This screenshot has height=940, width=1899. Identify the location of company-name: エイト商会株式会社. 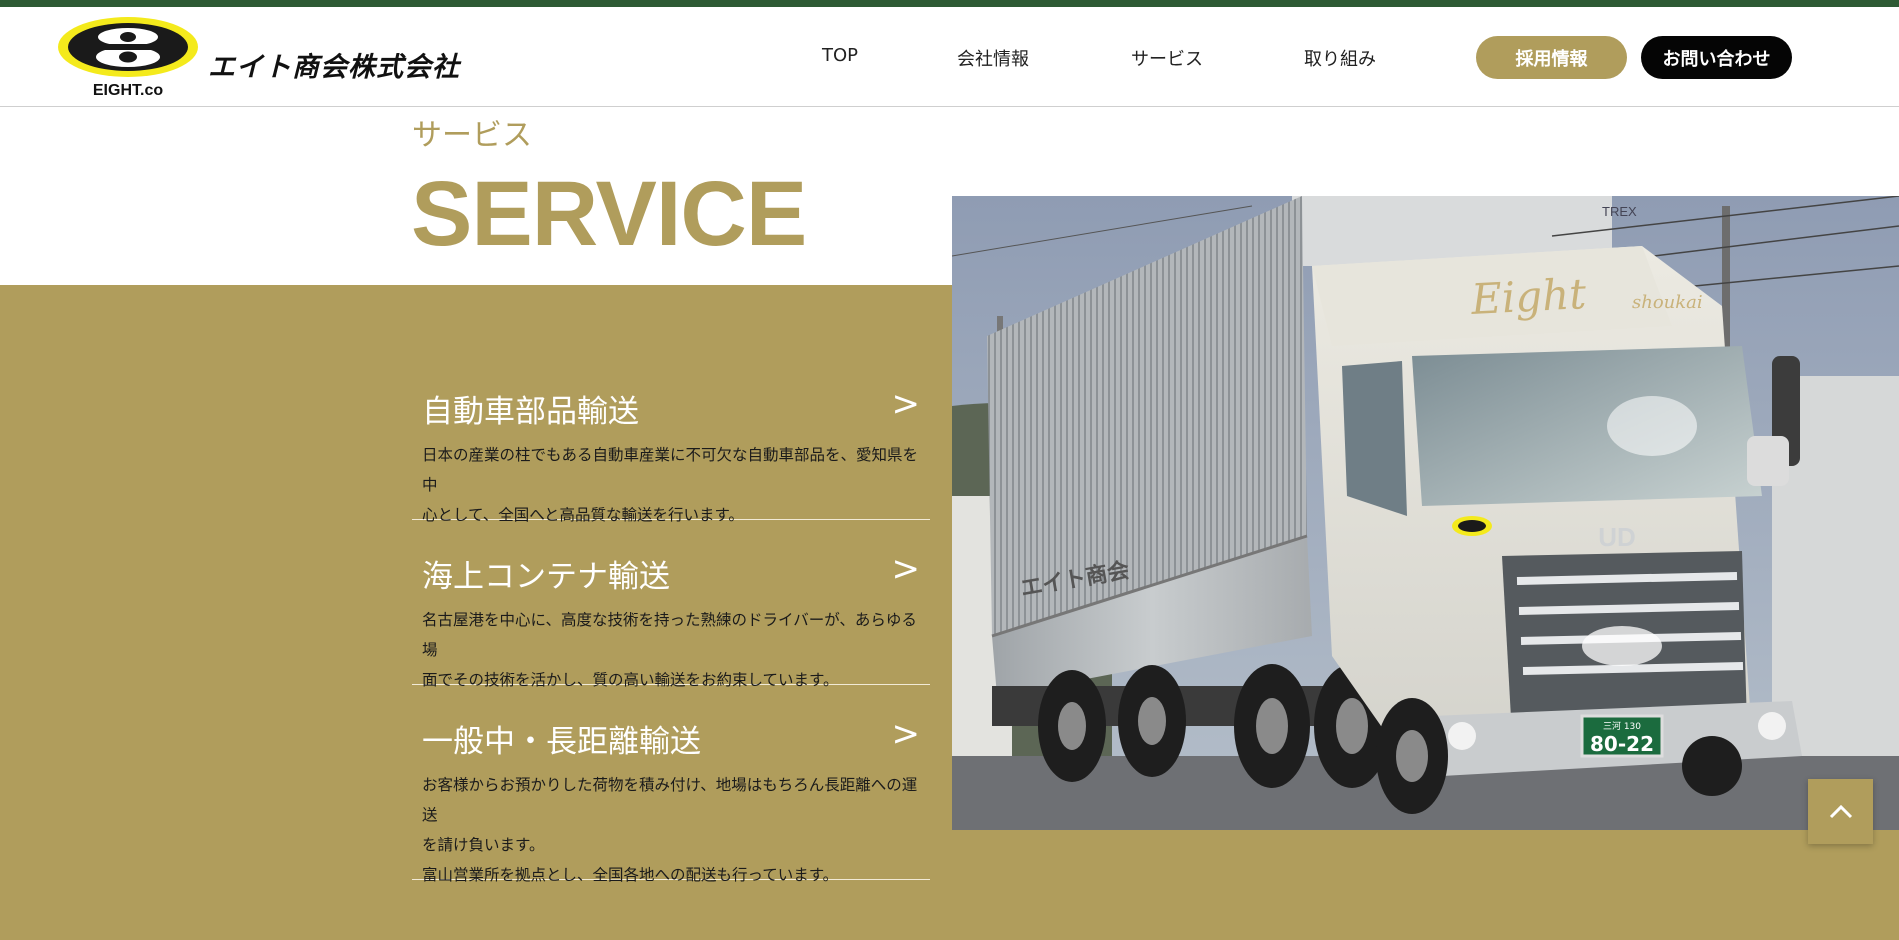
(334, 67).